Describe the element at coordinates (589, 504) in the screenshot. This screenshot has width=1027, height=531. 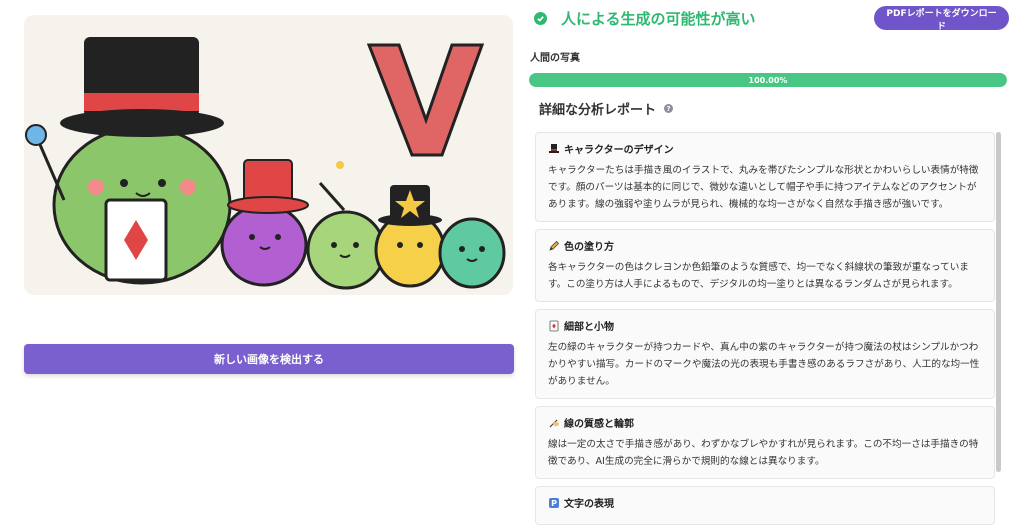
I see `card-title: 文字の表現` at that location.